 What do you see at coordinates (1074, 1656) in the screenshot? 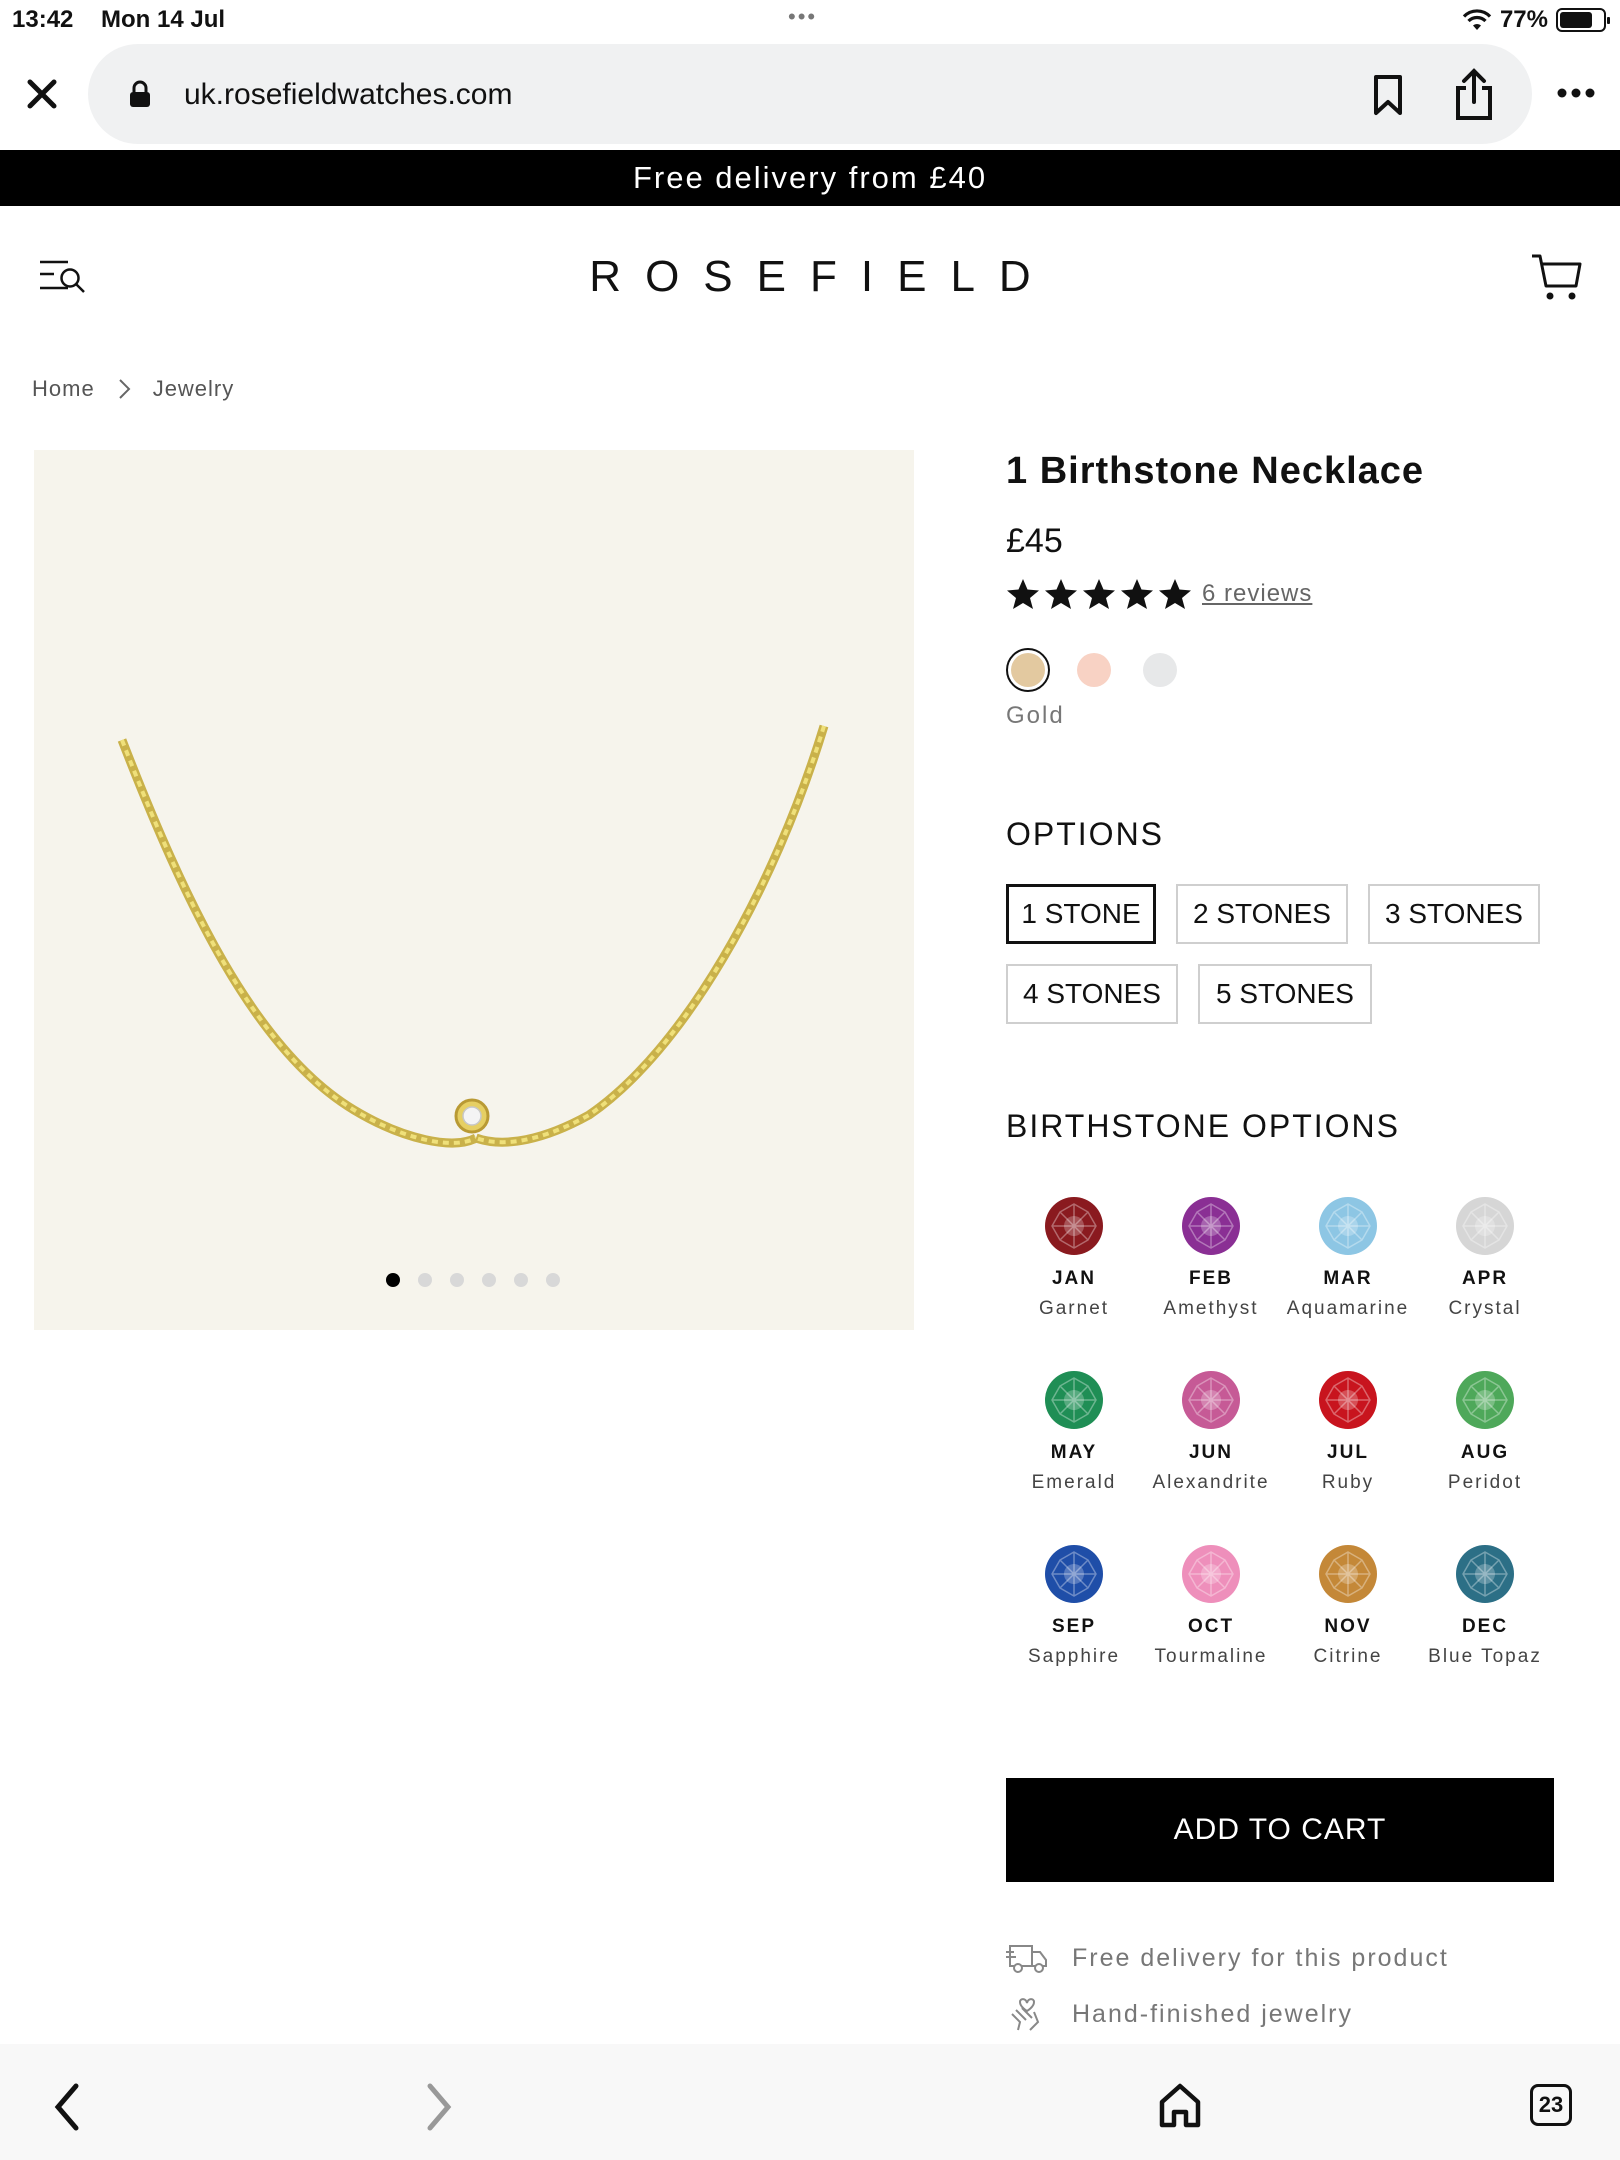
I see `birthstone-name: Sapphire` at bounding box center [1074, 1656].